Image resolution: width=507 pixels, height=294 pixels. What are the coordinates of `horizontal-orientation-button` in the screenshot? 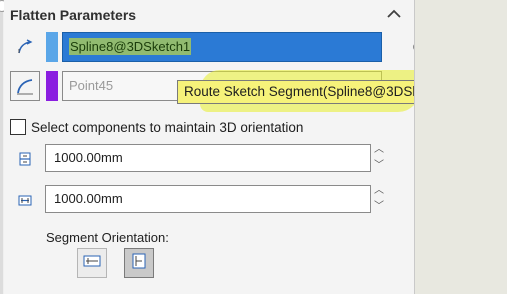 It's located at (92, 263).